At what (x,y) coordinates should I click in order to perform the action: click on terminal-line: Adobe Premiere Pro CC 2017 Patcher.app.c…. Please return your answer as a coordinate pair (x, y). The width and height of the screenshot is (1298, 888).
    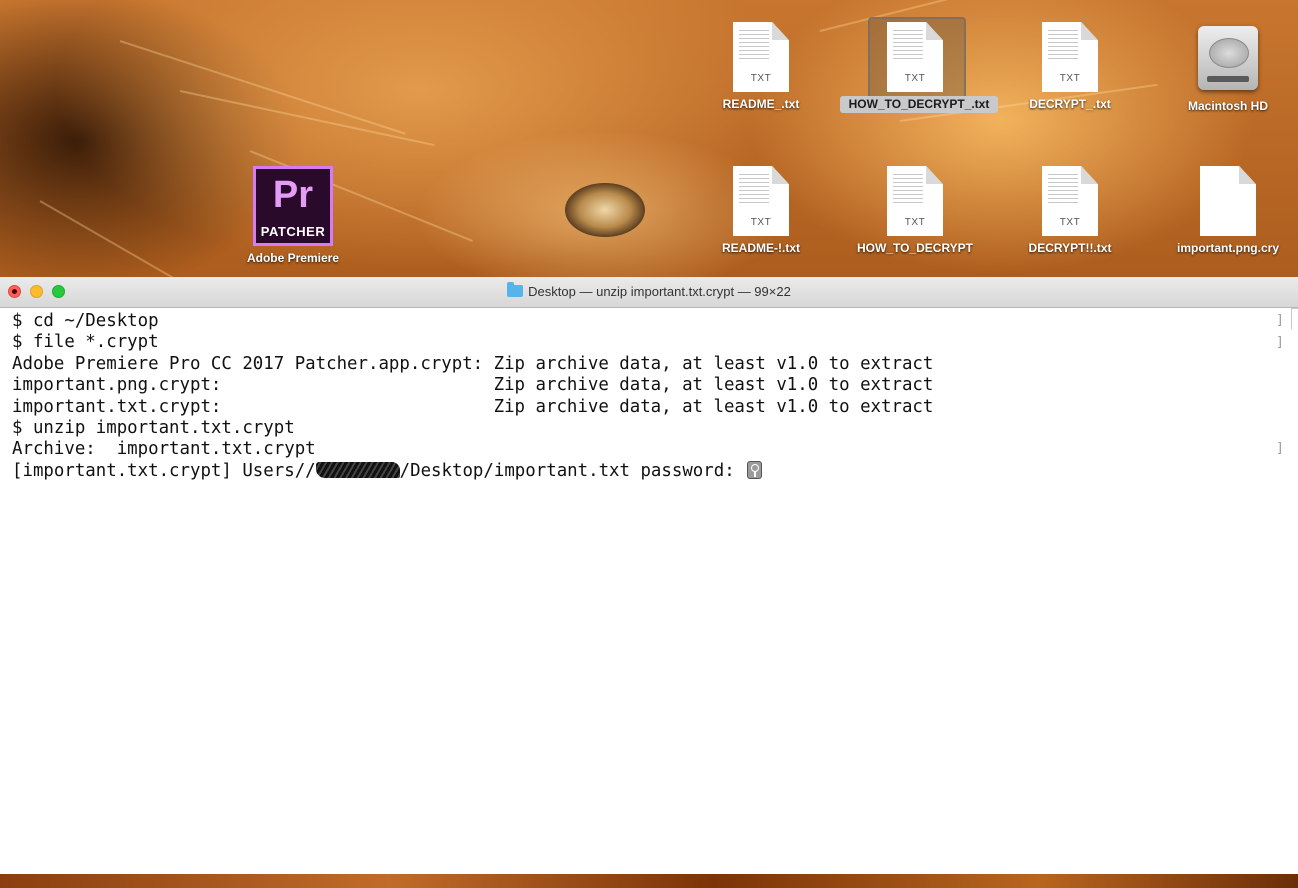
    Looking at the image, I should click on (473, 363).